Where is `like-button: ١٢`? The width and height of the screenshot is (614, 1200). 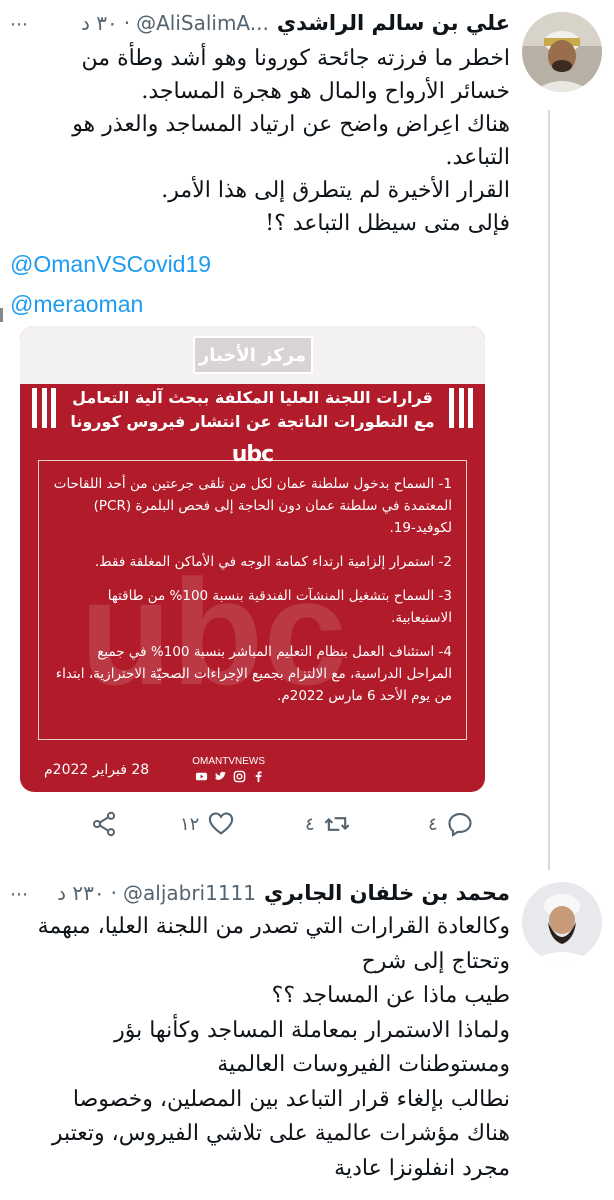
like-button: ١٢ is located at coordinates (207, 824).